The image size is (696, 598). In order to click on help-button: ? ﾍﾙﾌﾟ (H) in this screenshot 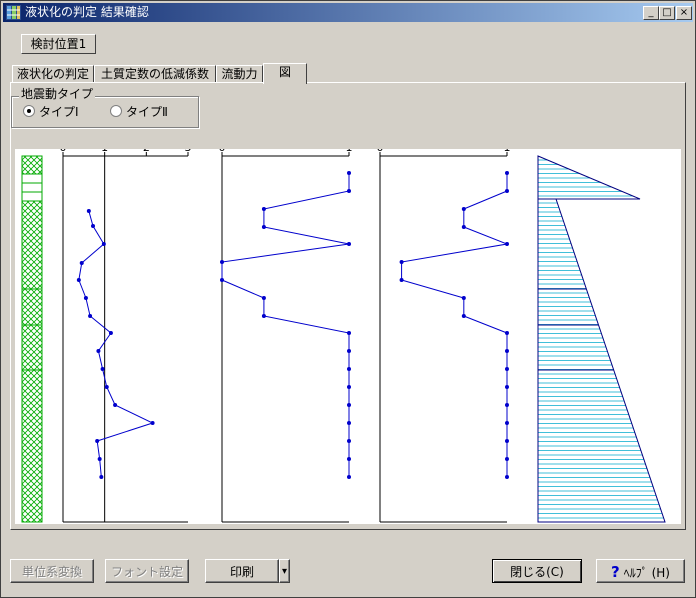, I will do `click(640, 571)`.